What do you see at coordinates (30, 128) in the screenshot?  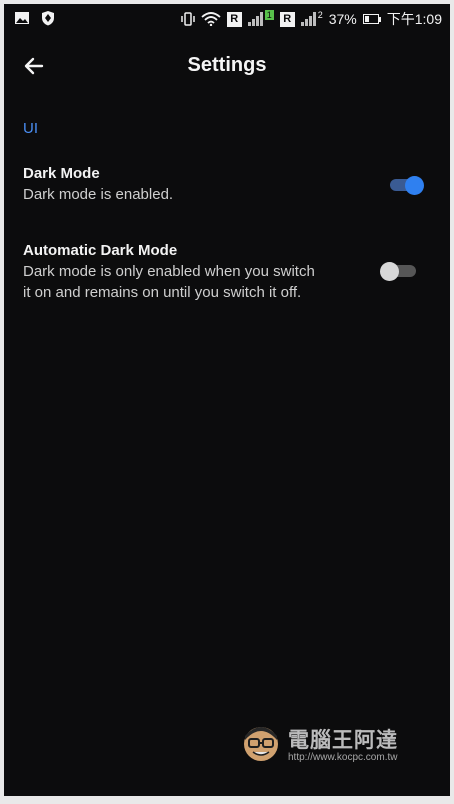 I see `section-header-ui: UI` at bounding box center [30, 128].